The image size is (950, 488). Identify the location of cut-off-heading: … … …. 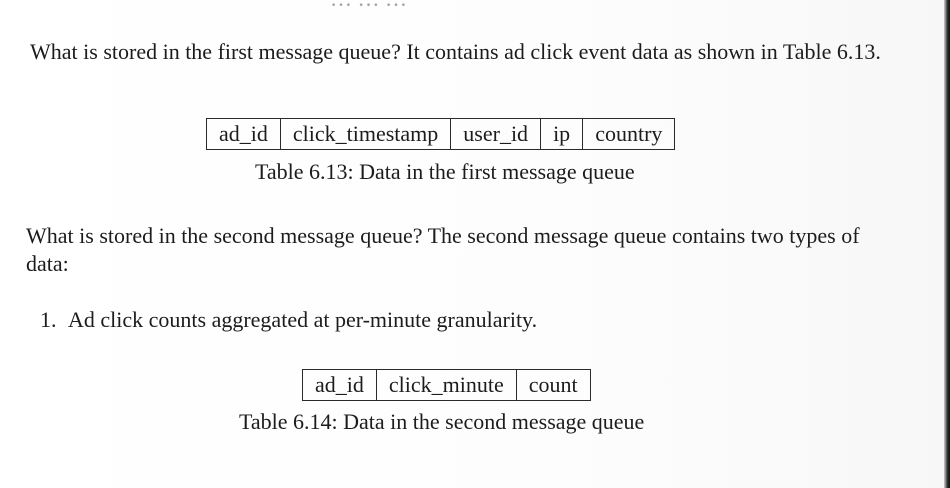
(368, 6).